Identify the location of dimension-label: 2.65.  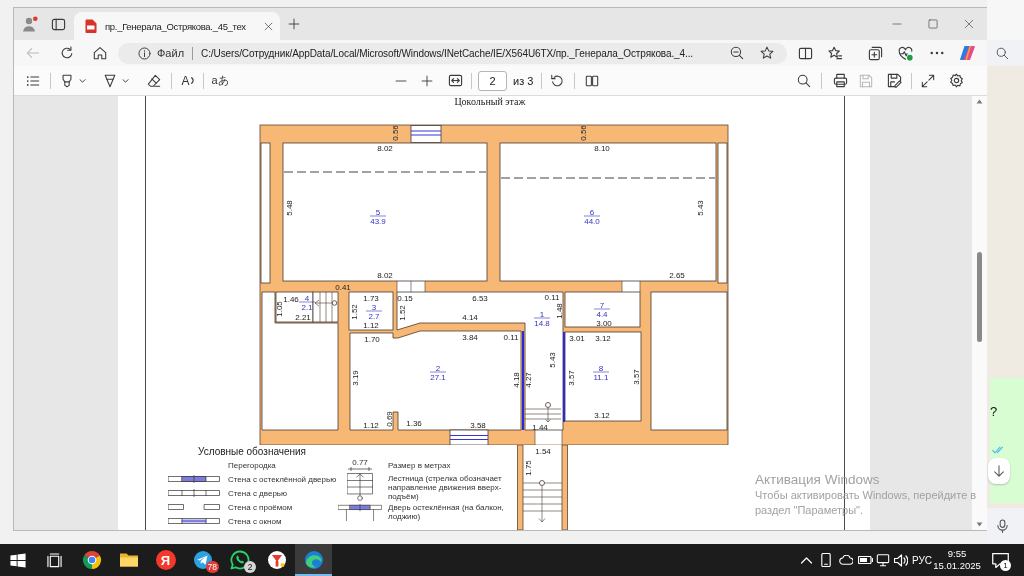
(677, 275).